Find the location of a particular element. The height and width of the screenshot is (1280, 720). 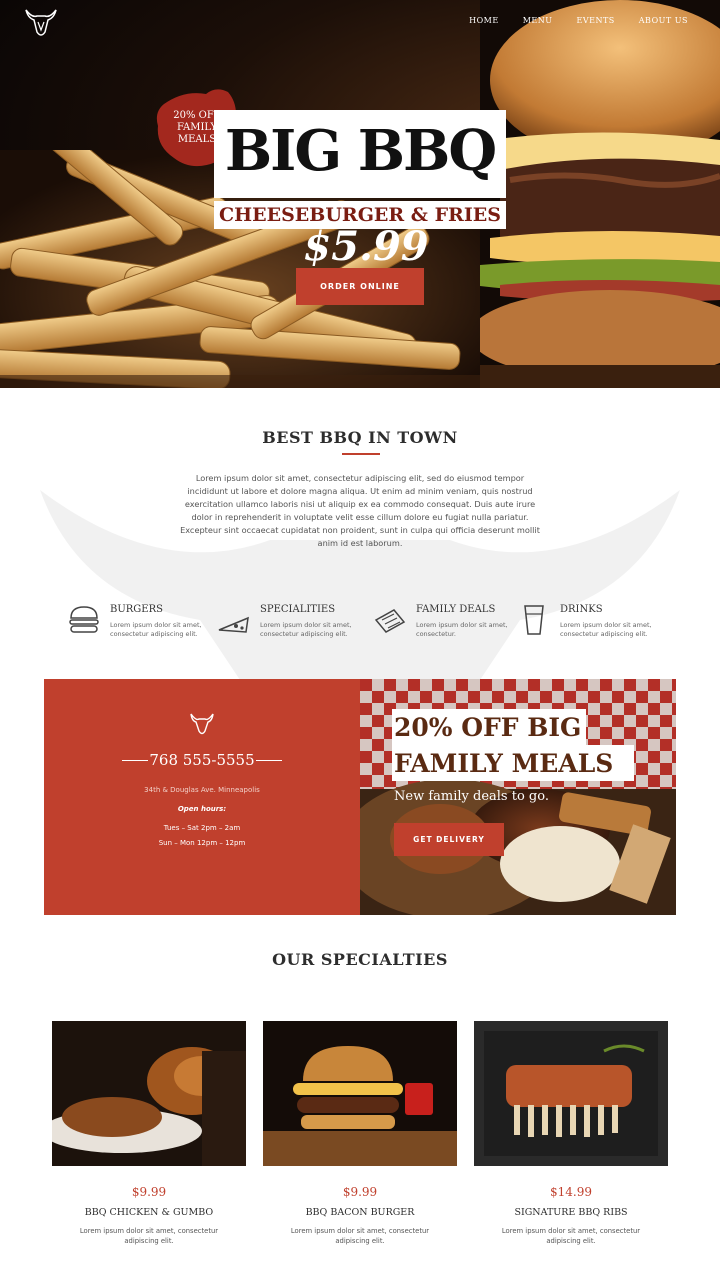

food-tray-icon is located at coordinates (390, 621).